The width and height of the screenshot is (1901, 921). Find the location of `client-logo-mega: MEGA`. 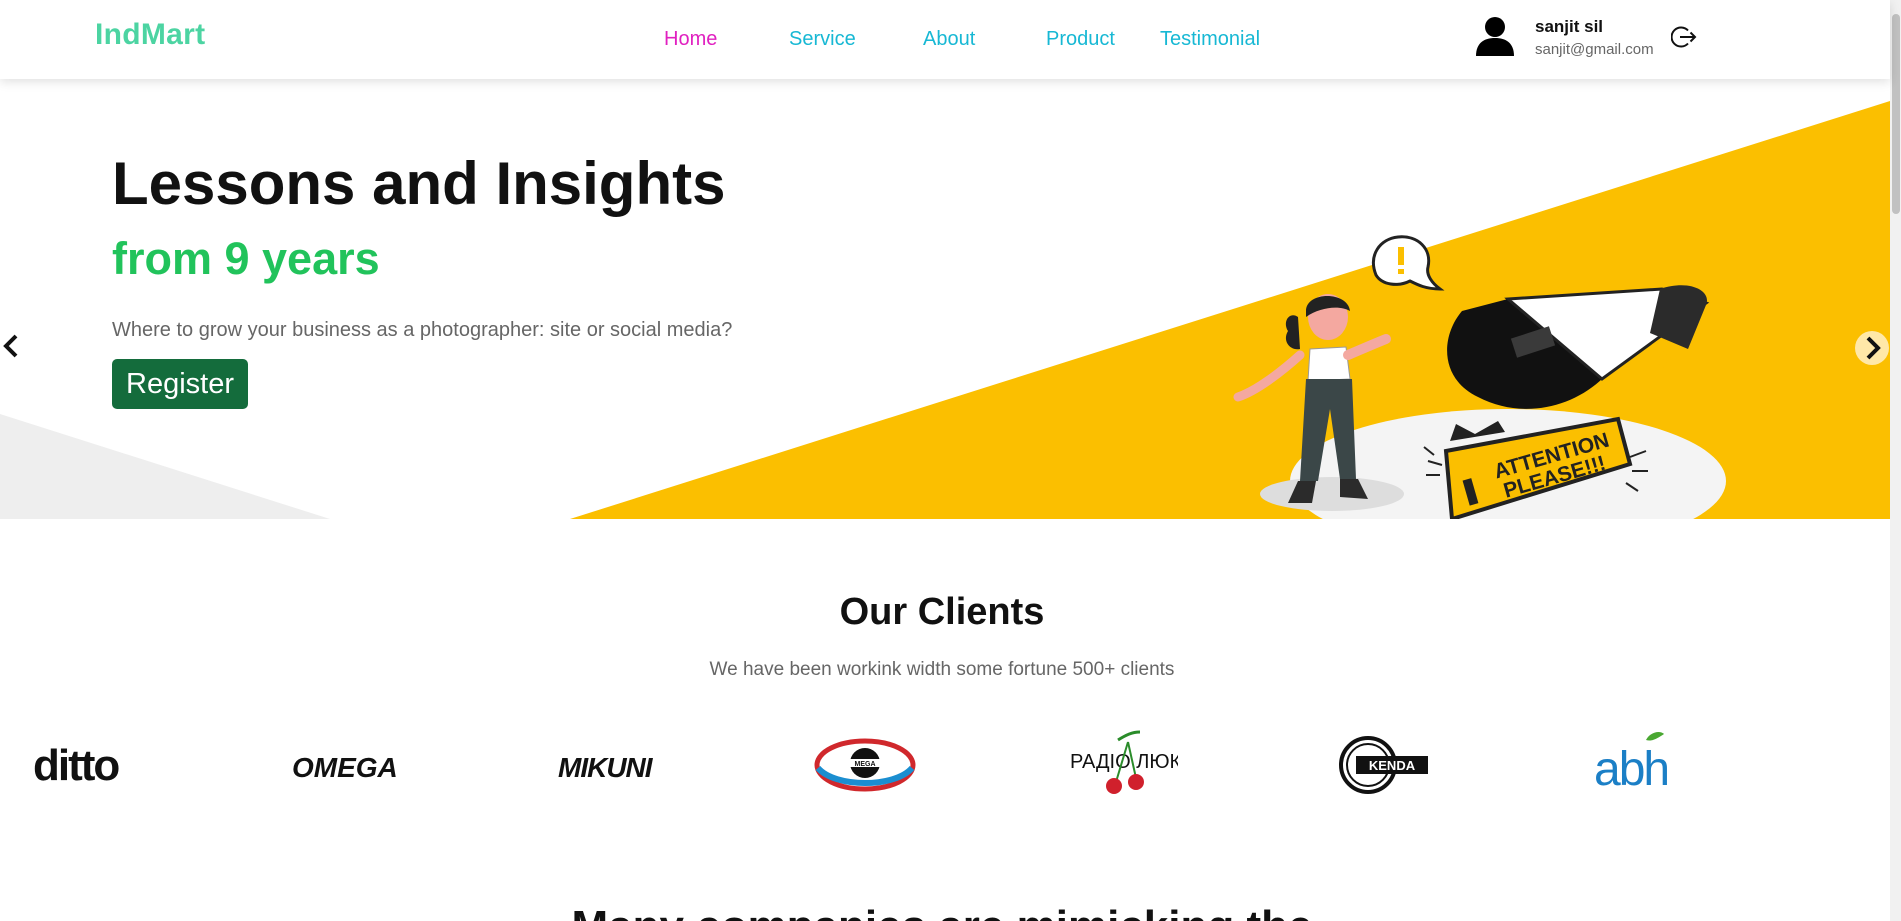

client-logo-mega: MEGA is located at coordinates (865, 765).